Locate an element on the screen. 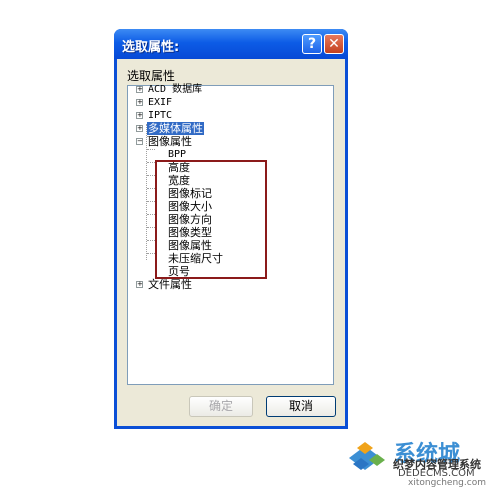  tree-node-label: 文件属性 is located at coordinates (170, 284).